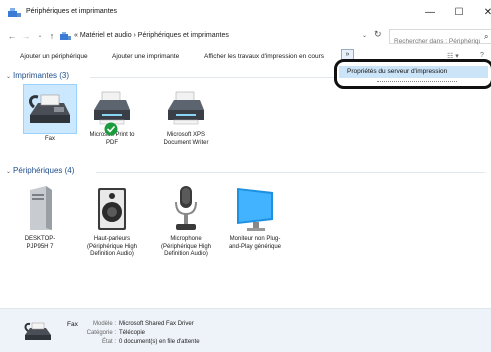  What do you see at coordinates (49, 139) in the screenshot?
I see `printer-label: Fax` at bounding box center [49, 139].